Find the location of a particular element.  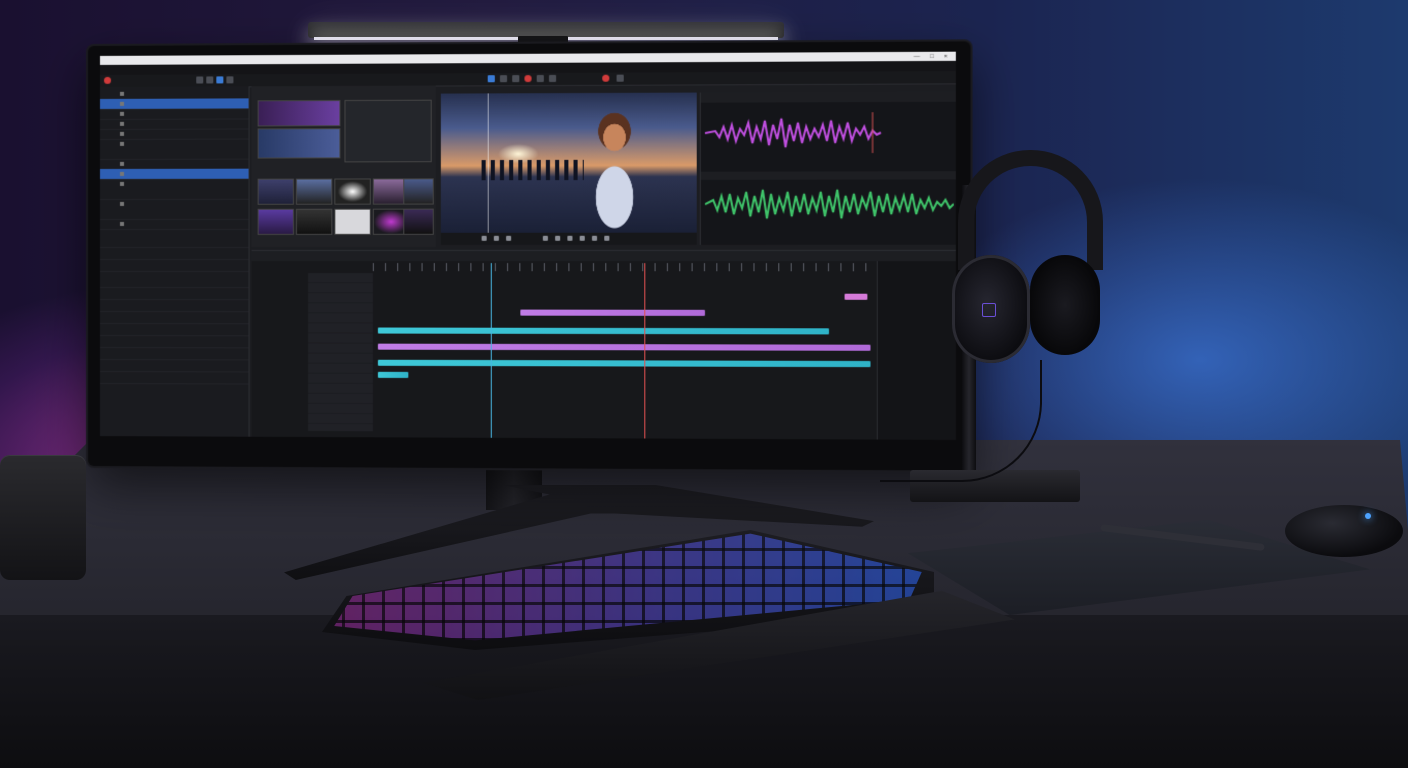

track-headers is located at coordinates (340, 352).